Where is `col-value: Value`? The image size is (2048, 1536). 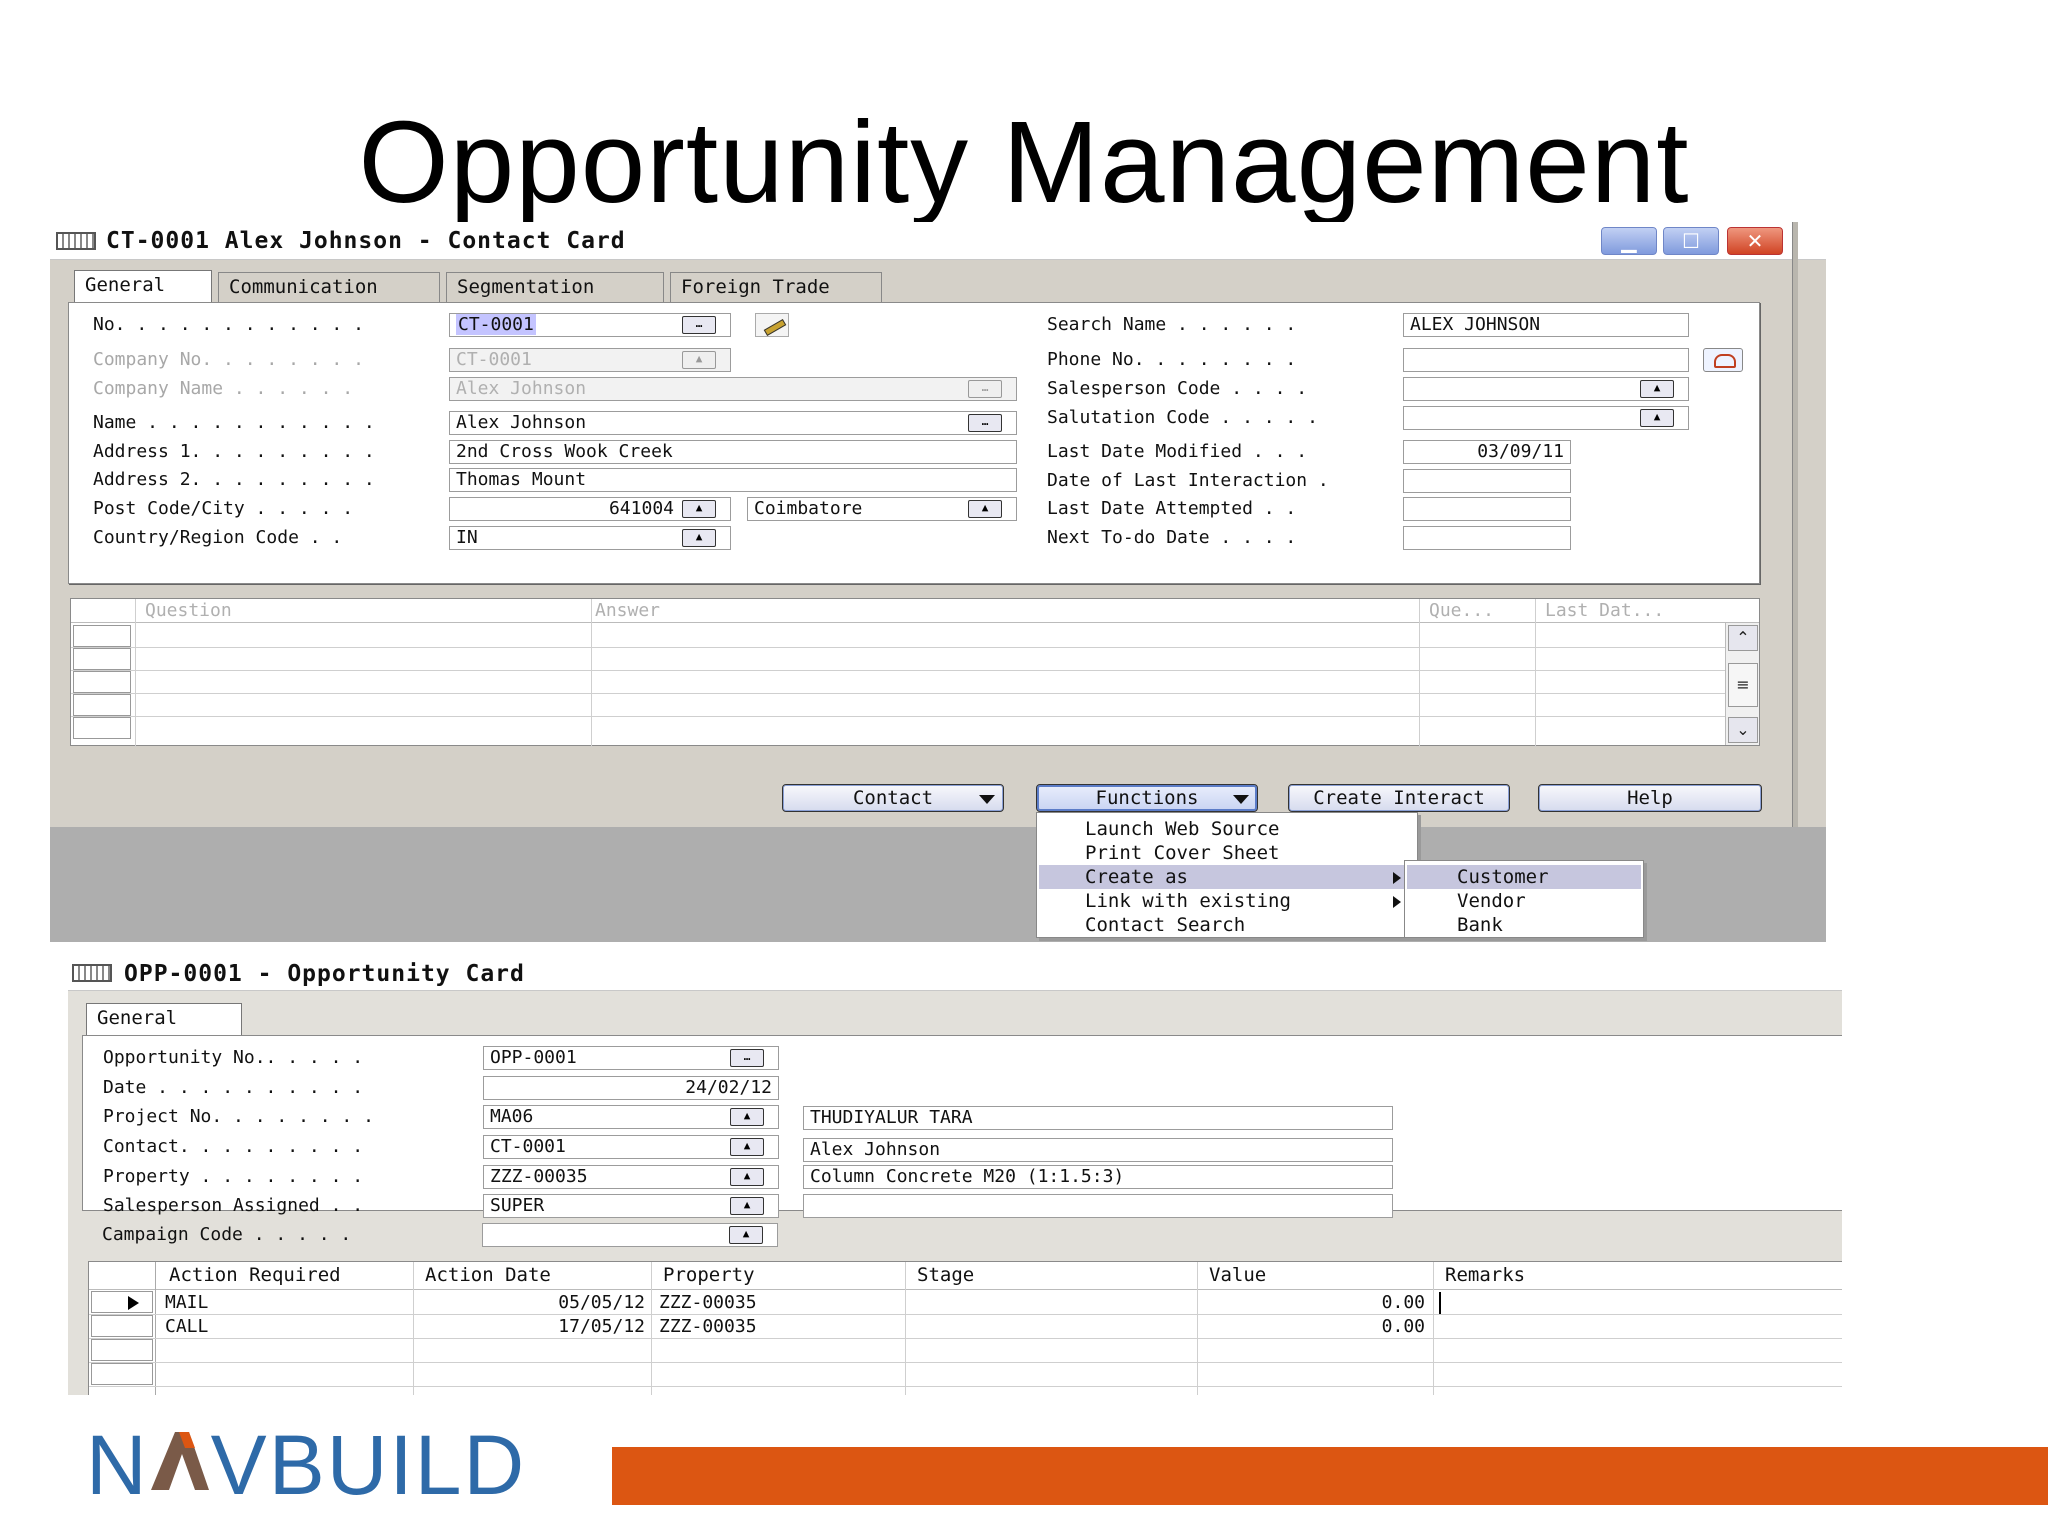
col-value: Value is located at coordinates (1237, 1275).